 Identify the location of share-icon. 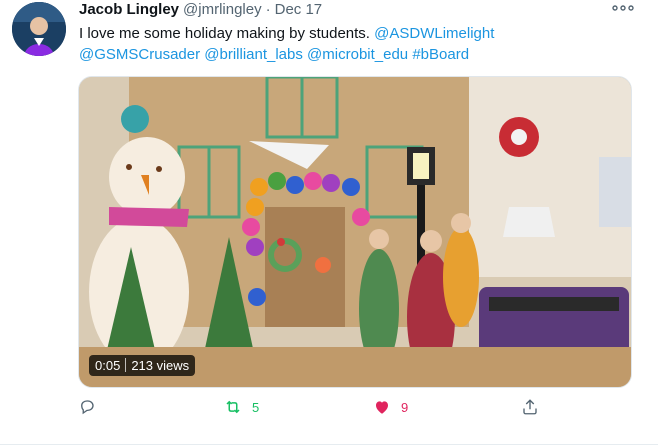
(530, 407).